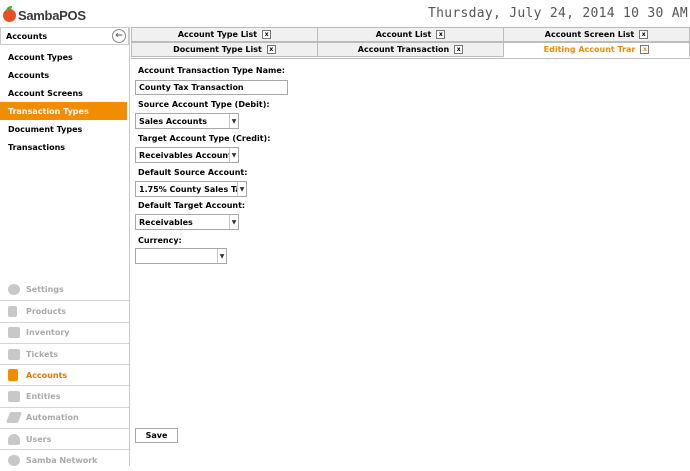 The image size is (690, 471). I want to click on nav-settings: Settings, so click(64, 289).